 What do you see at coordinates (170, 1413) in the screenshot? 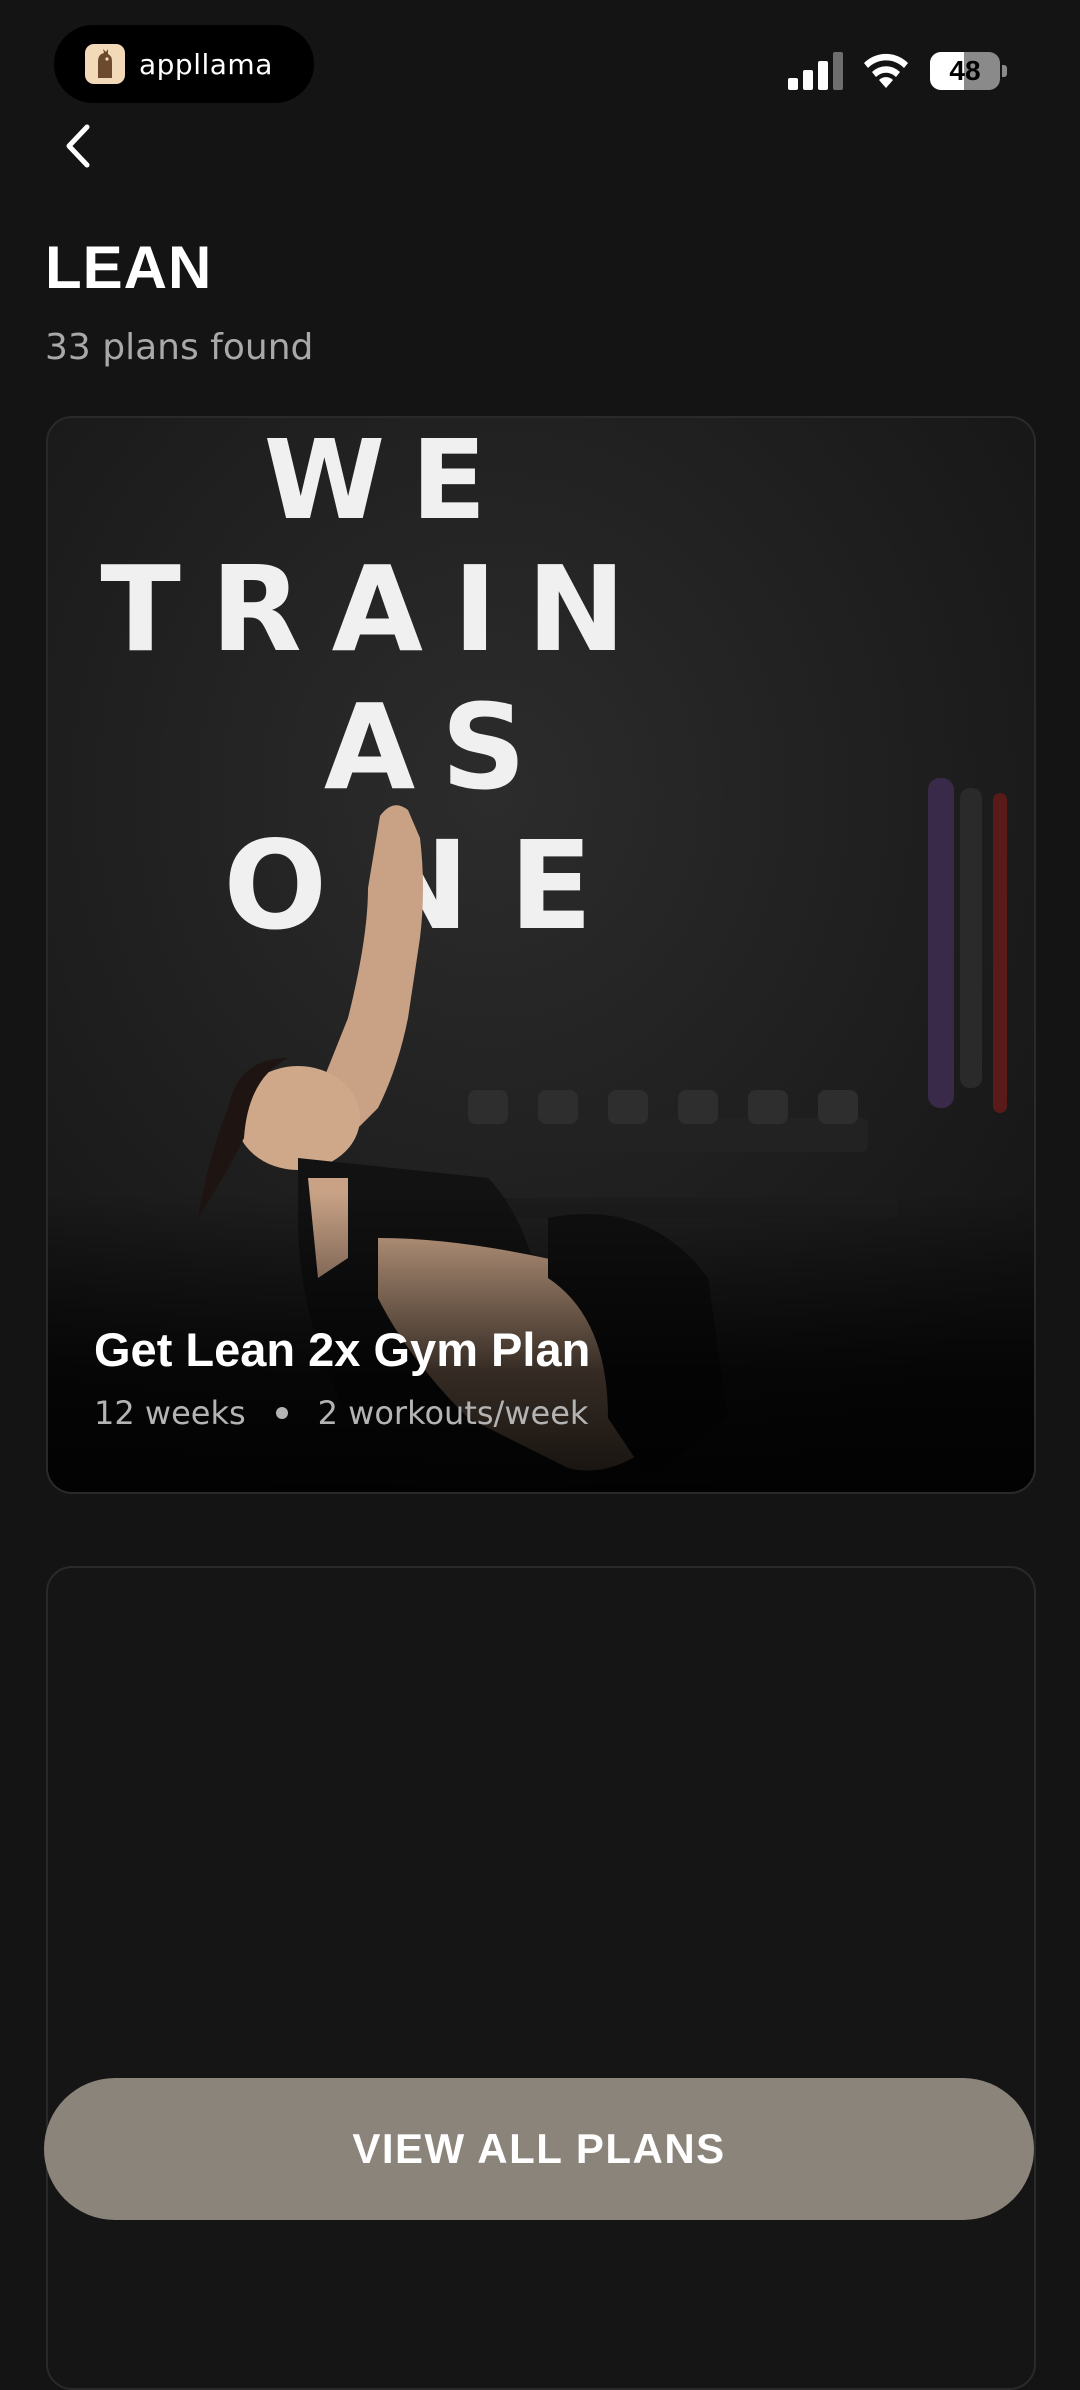
I see `plan-duration: 12 weeks` at bounding box center [170, 1413].